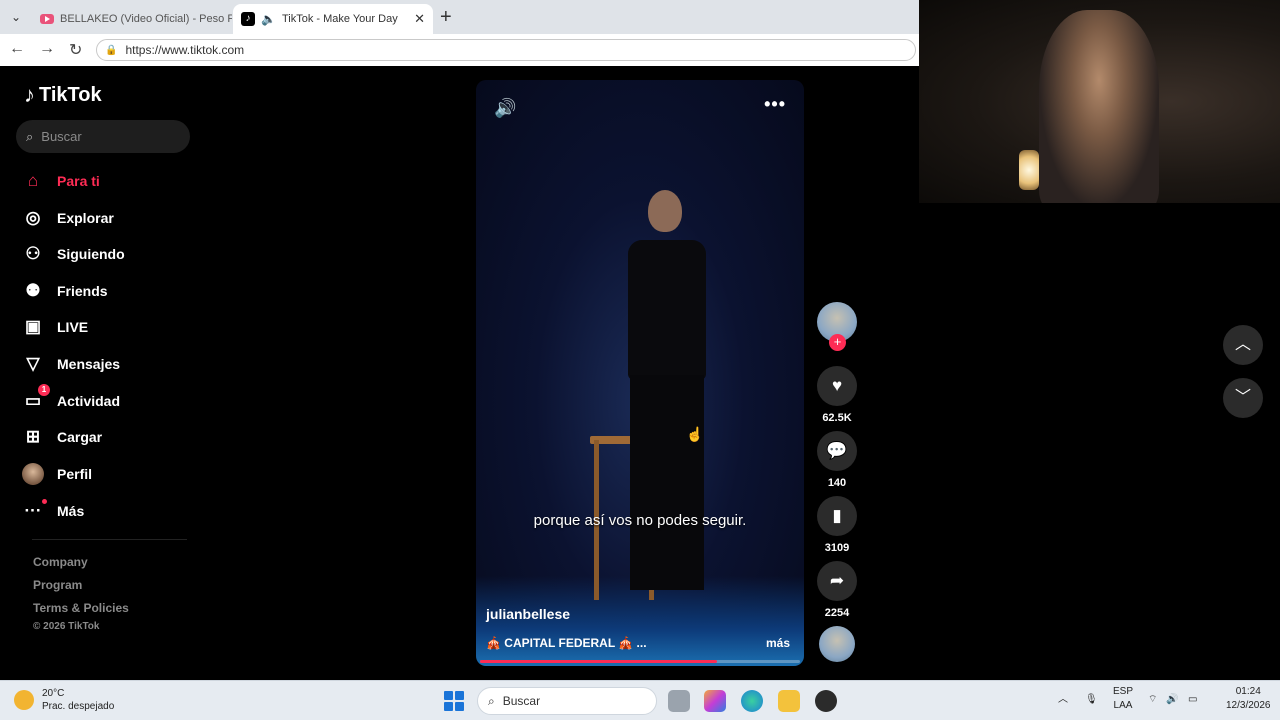 The image size is (1280, 720). I want to click on microphone-icon: 🎙, so click(1091, 700).